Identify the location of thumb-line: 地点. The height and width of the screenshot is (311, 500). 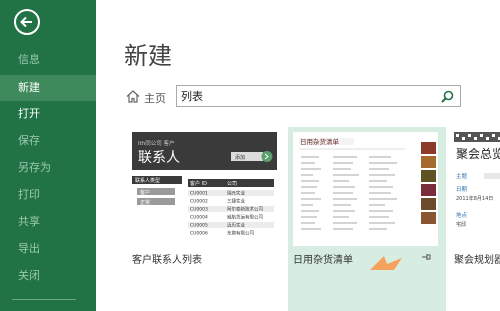
(462, 215).